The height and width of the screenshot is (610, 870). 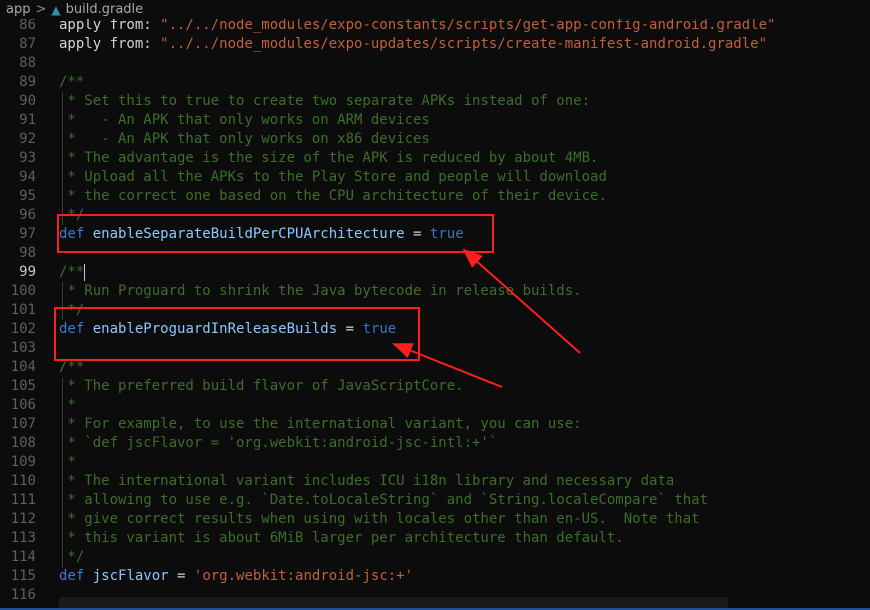 What do you see at coordinates (56, 9) in the screenshot?
I see `gradle-elephant-icon: ▲` at bounding box center [56, 9].